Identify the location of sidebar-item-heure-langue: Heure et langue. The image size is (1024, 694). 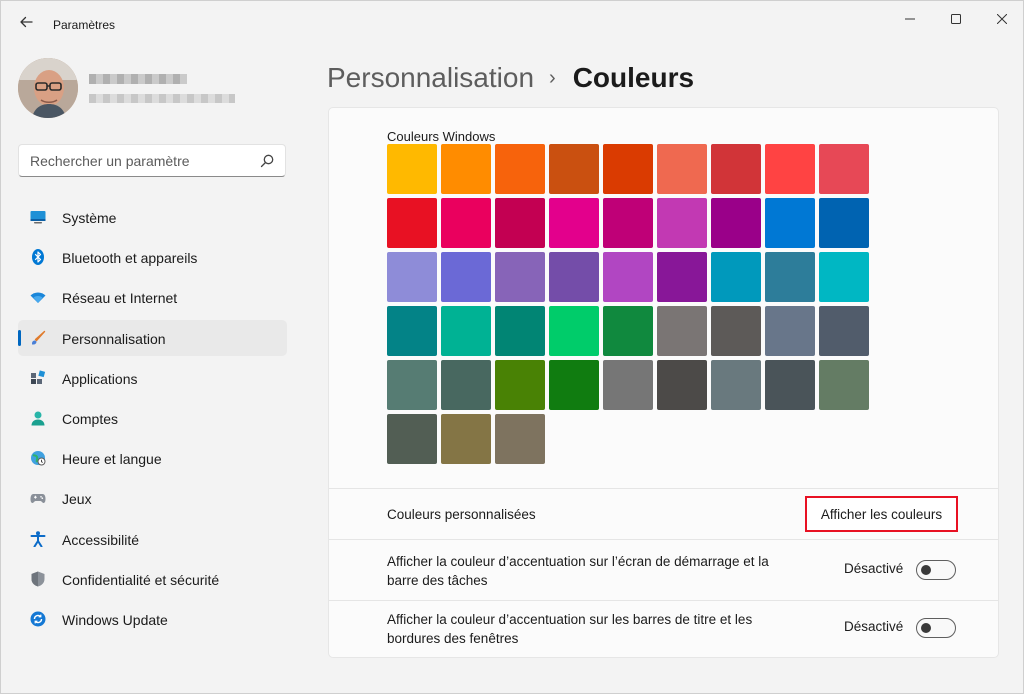
(152, 458).